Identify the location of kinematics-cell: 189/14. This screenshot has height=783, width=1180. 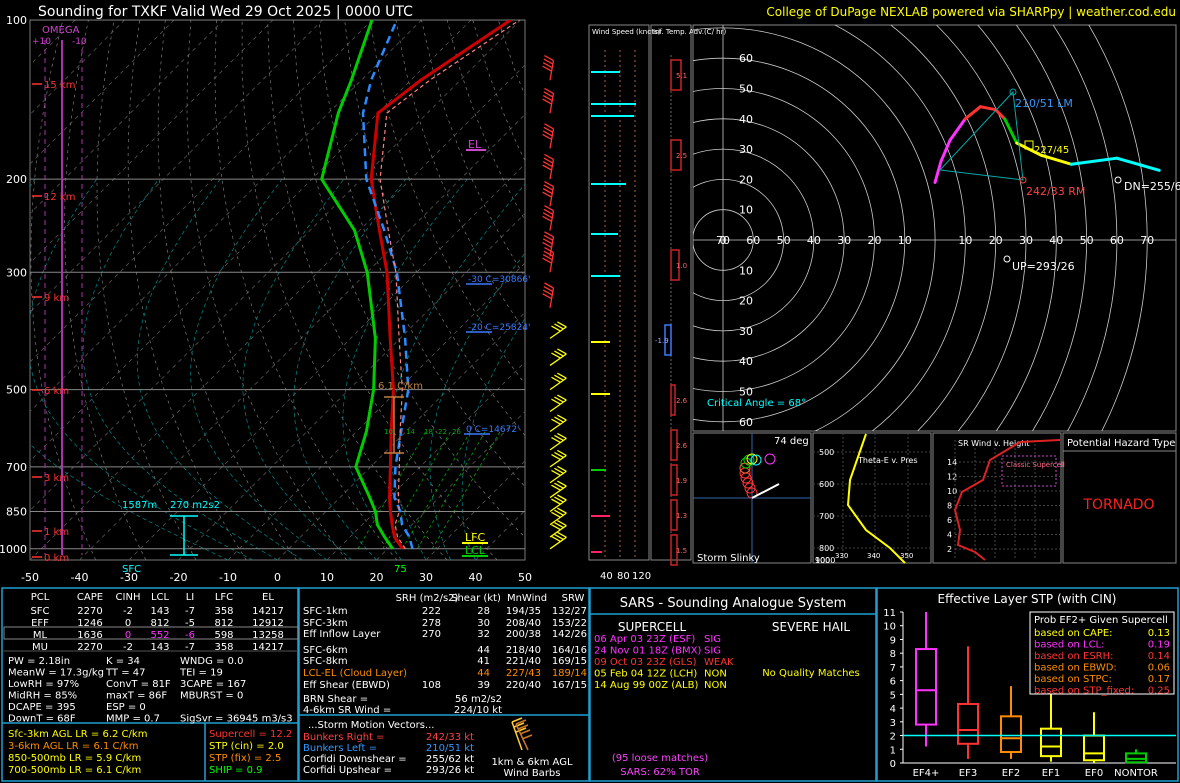
(569, 673).